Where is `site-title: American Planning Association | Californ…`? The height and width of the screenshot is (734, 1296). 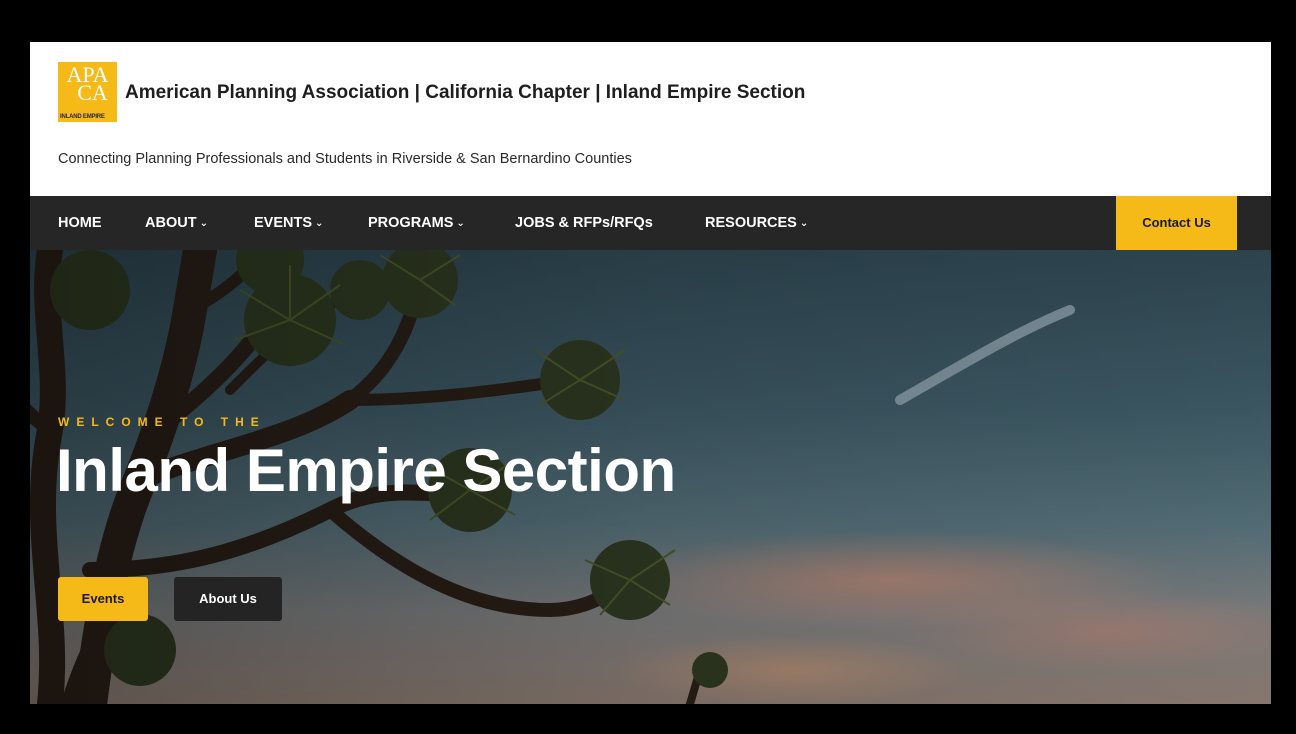
site-title: American Planning Association | Californ… is located at coordinates (465, 93).